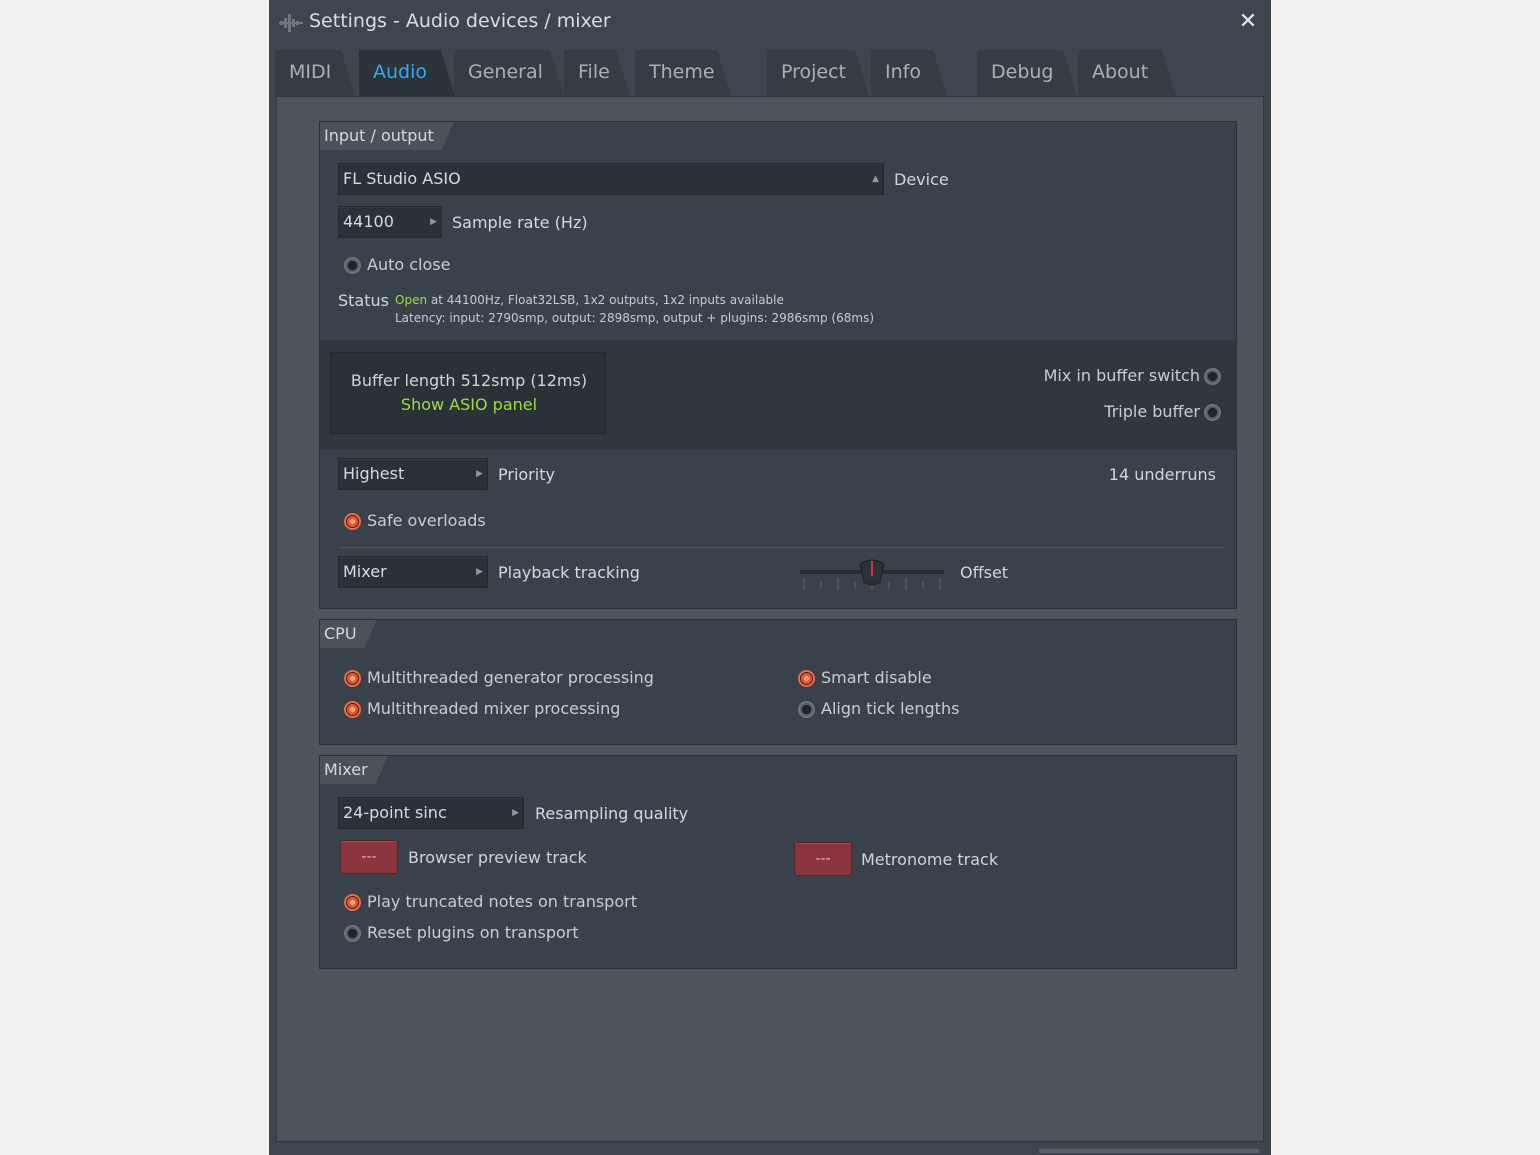 This screenshot has width=1540, height=1155. I want to click on close-icon: ✕, so click(1248, 22).